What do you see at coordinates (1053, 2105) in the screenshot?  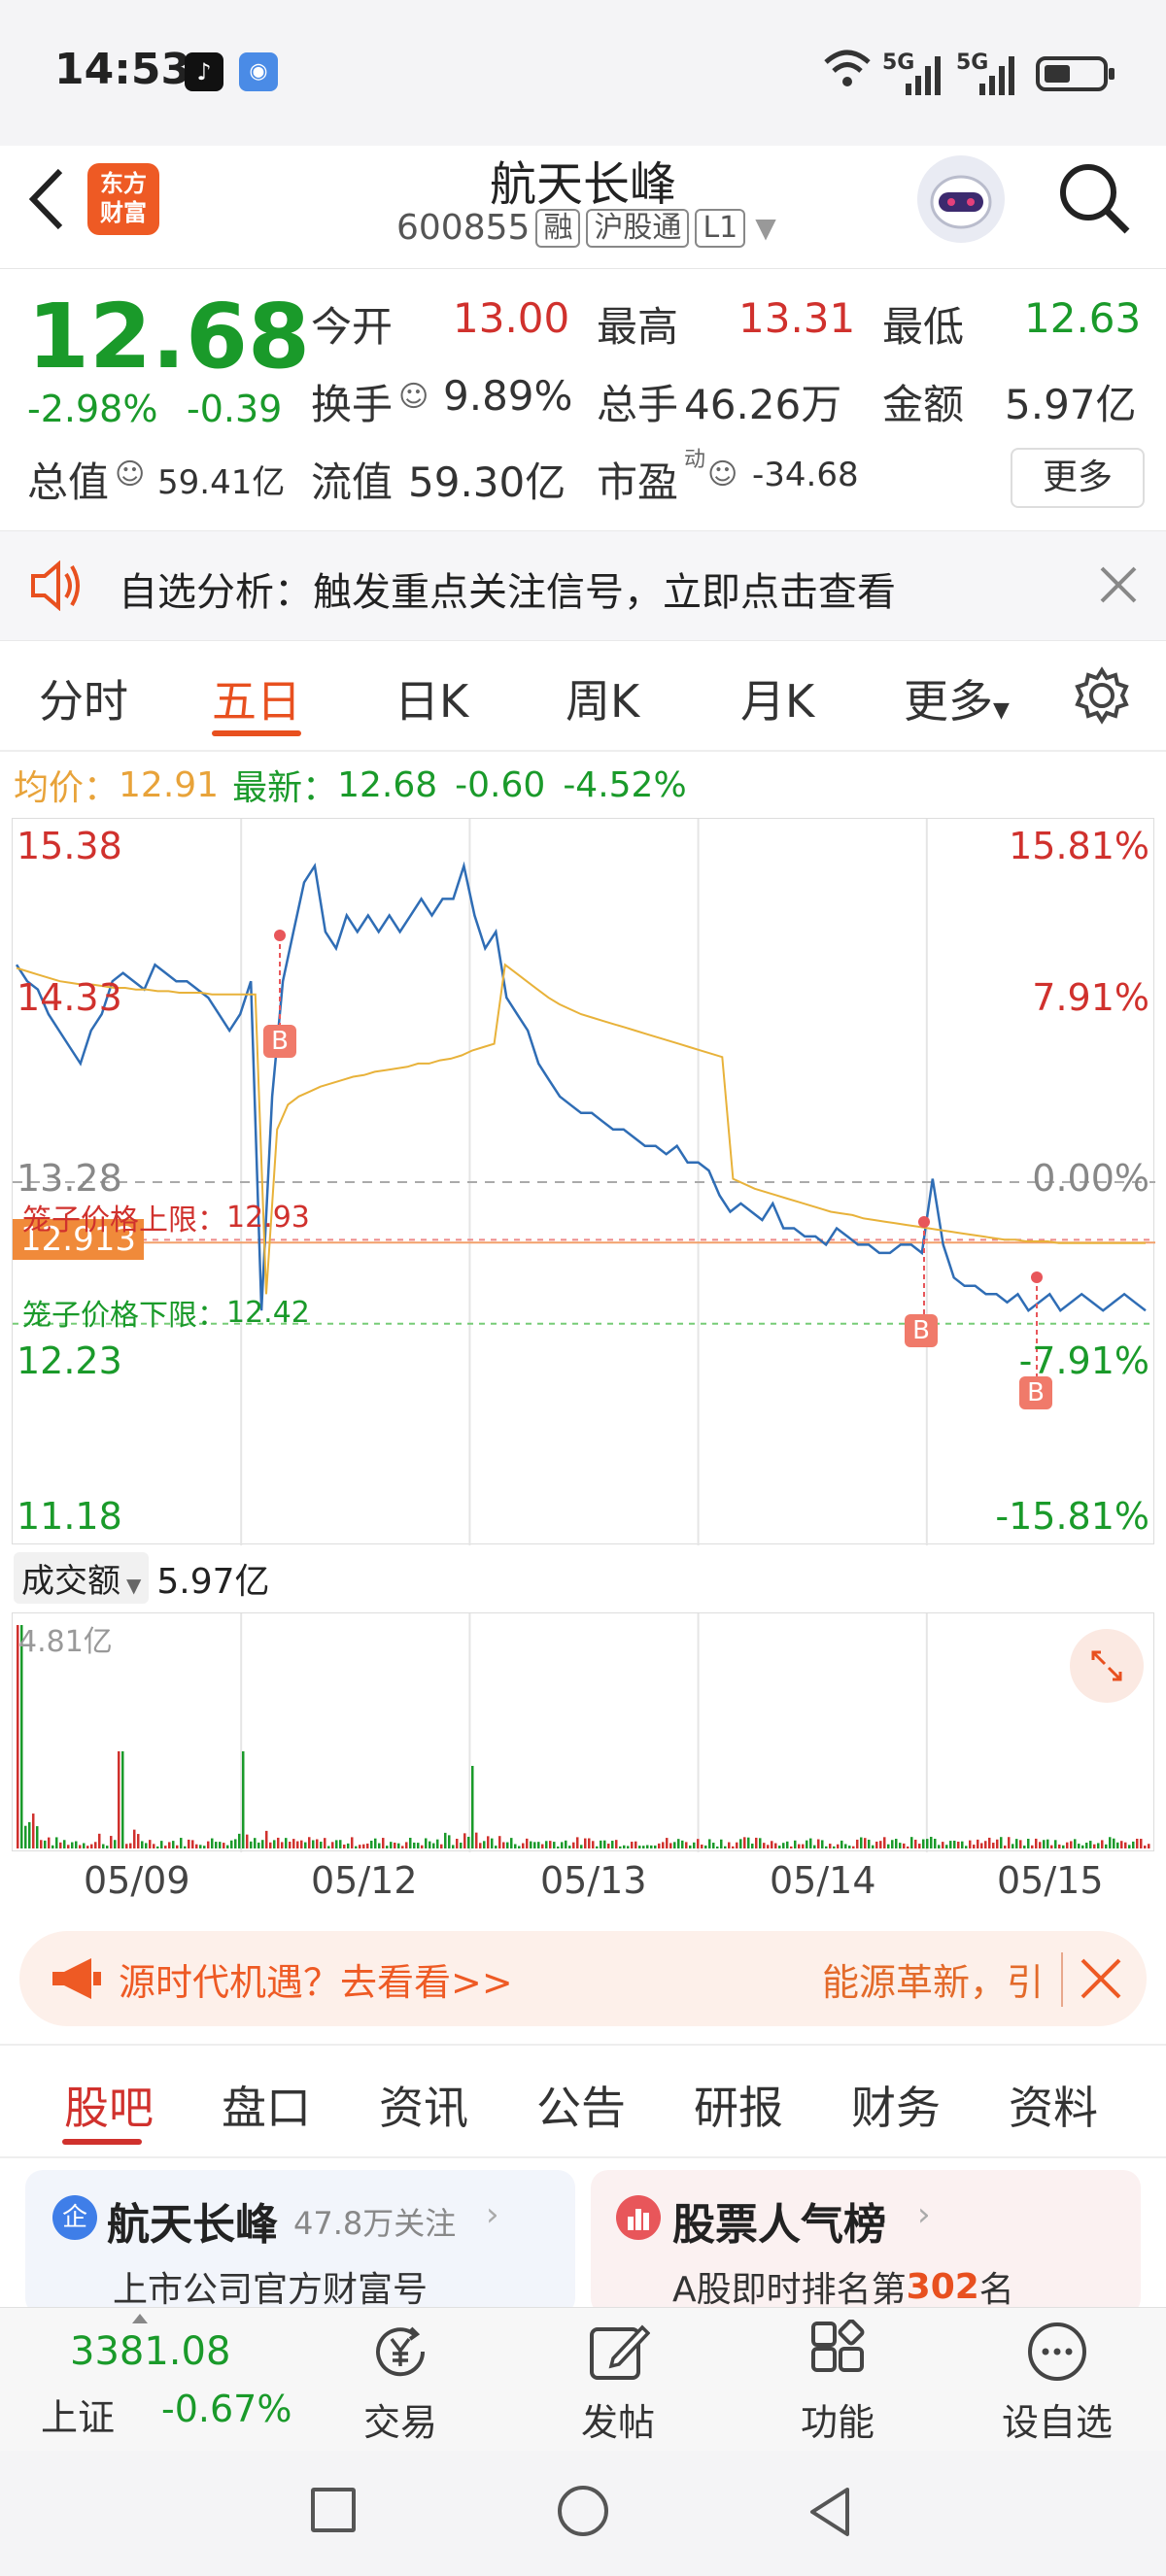 I see `tab-profile: 资料` at bounding box center [1053, 2105].